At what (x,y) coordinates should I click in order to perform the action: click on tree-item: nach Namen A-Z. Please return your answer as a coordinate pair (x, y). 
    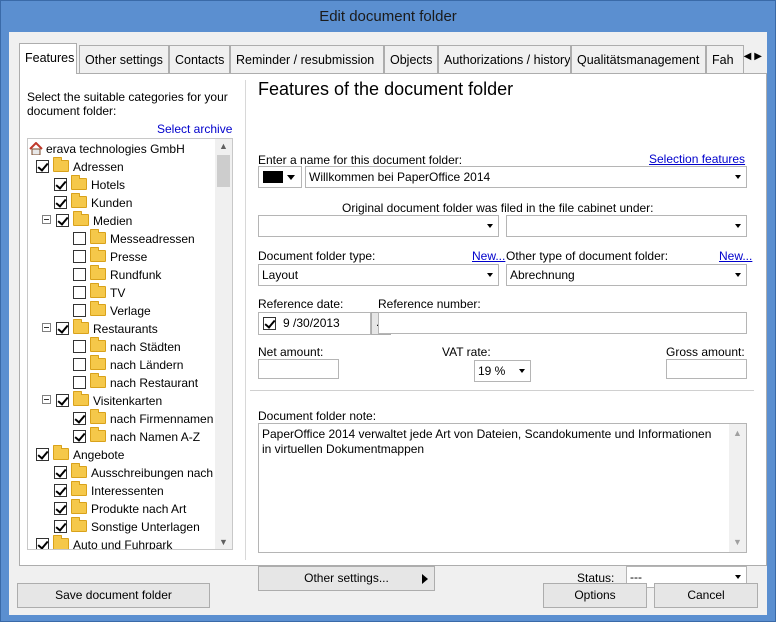
    Looking at the image, I should click on (136, 436).